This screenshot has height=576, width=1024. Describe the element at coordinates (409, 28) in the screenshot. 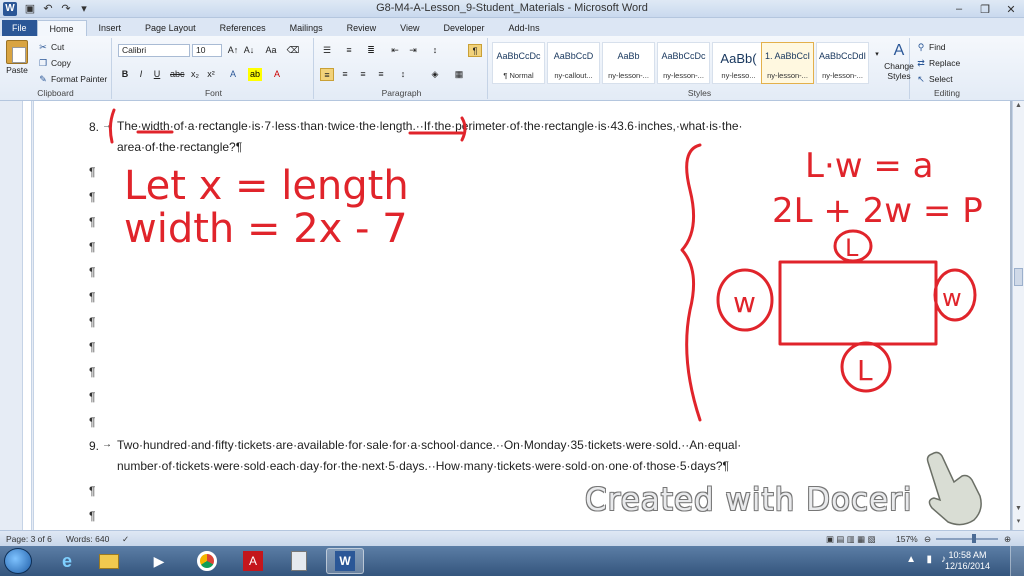

I see `tab-view: View` at that location.